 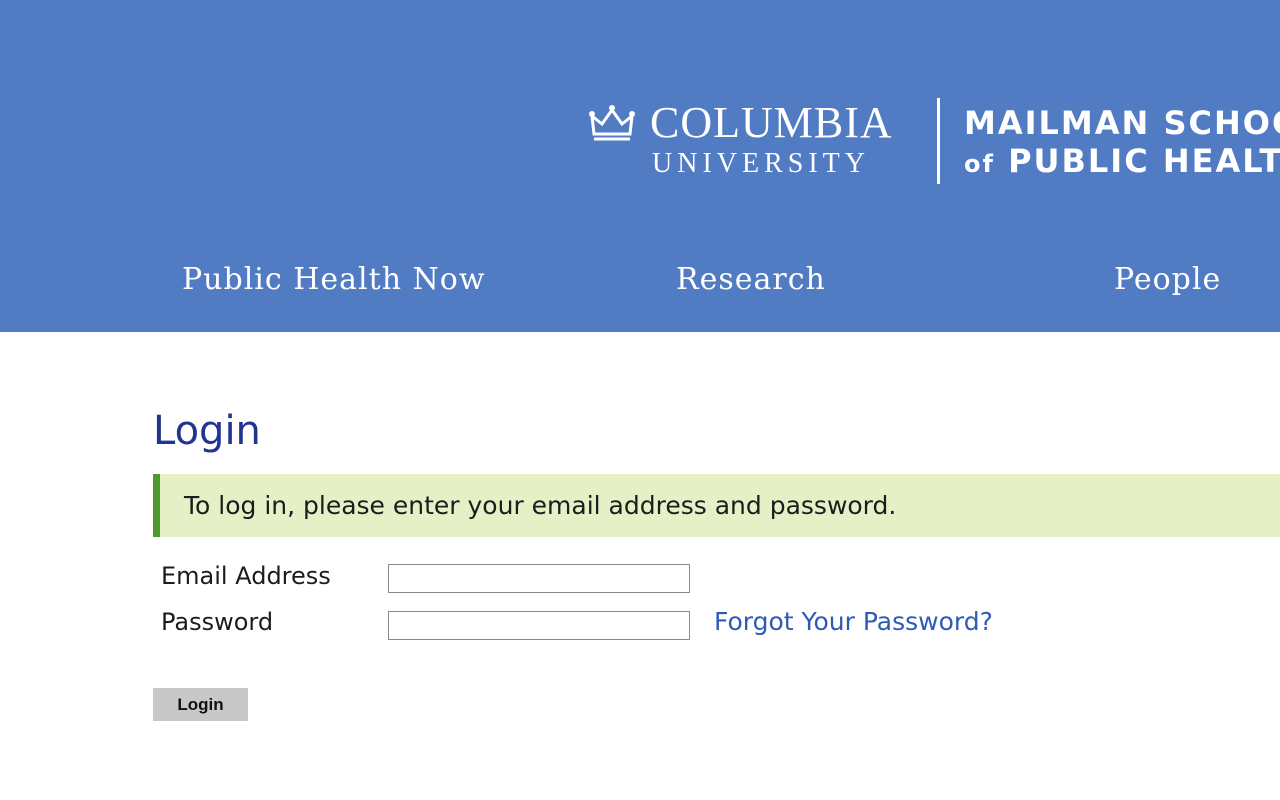 What do you see at coordinates (751, 279) in the screenshot?
I see `nav-research: Research` at bounding box center [751, 279].